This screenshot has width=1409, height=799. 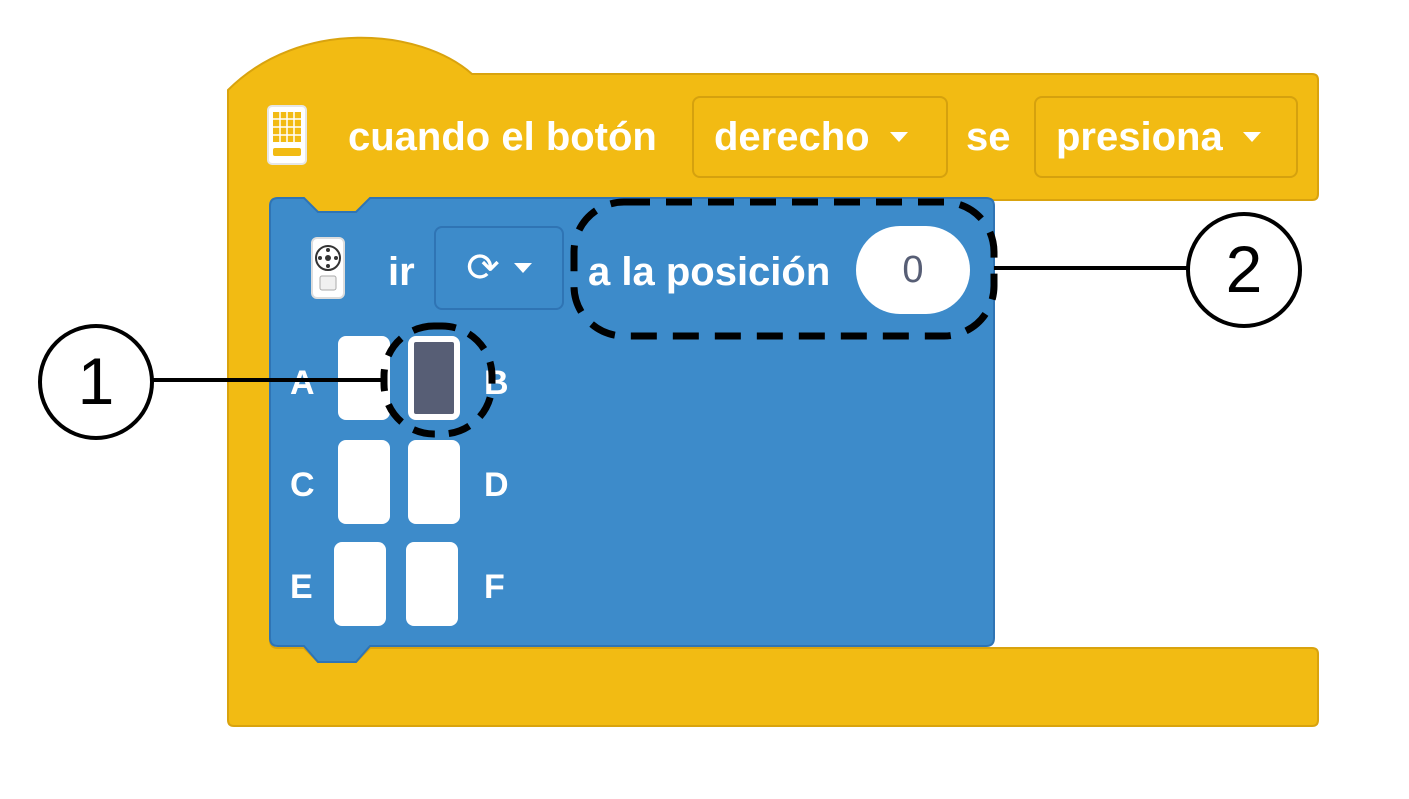 I want to click on callout-number-1: 1, so click(x=96, y=381).